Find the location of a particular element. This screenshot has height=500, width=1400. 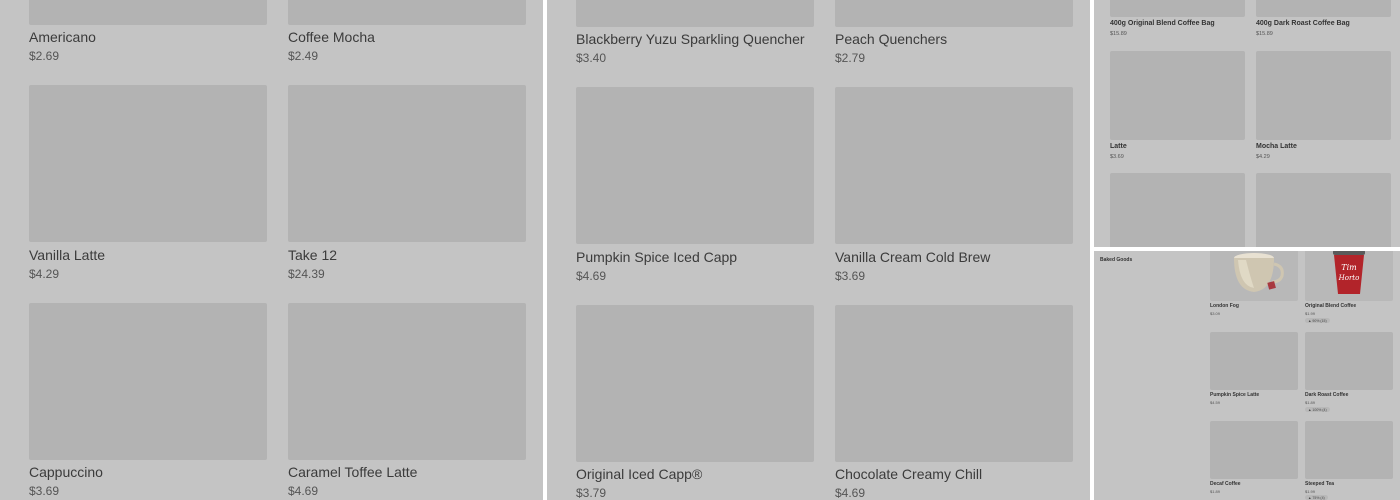

product-image-dark-roast-coffee is located at coordinates (1349, 361).